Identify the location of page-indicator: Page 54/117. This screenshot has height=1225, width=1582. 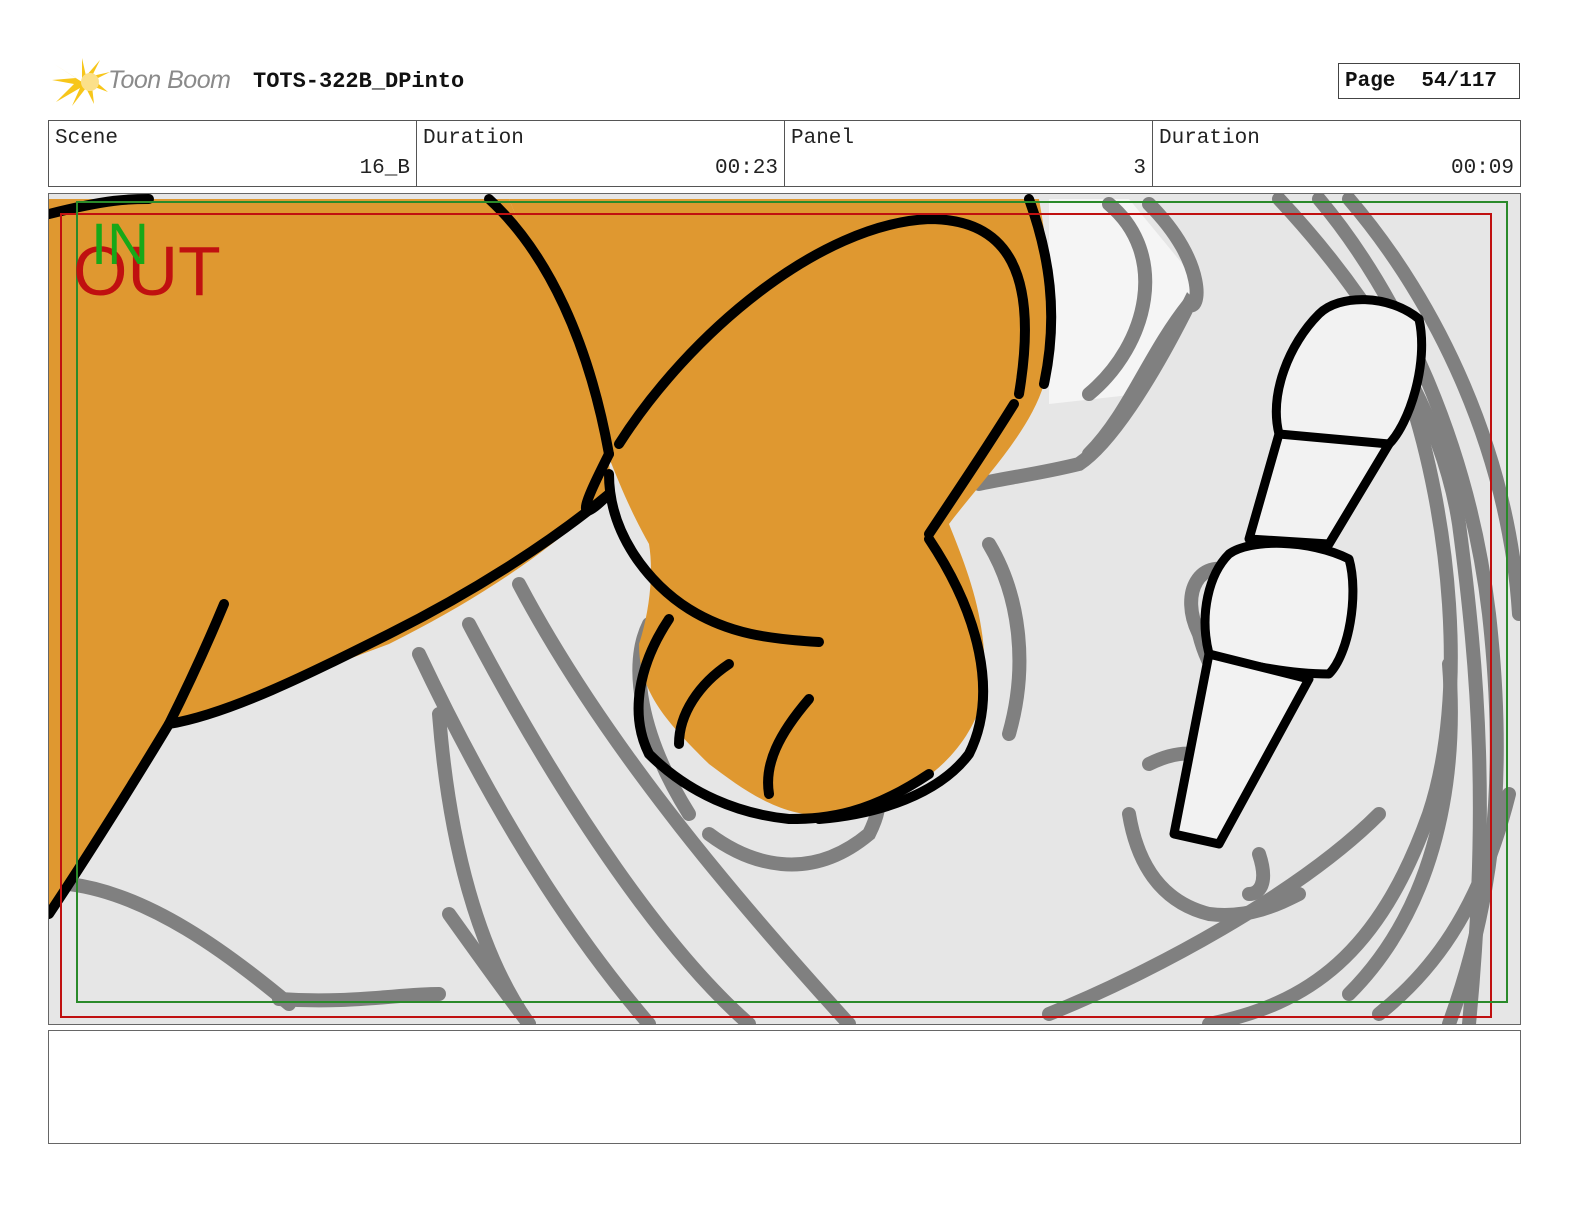
(1429, 81).